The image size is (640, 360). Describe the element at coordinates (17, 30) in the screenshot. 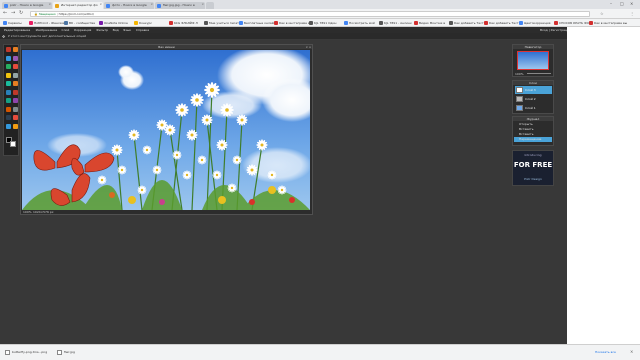

I see `editor-menu-item: Редактирование` at that location.